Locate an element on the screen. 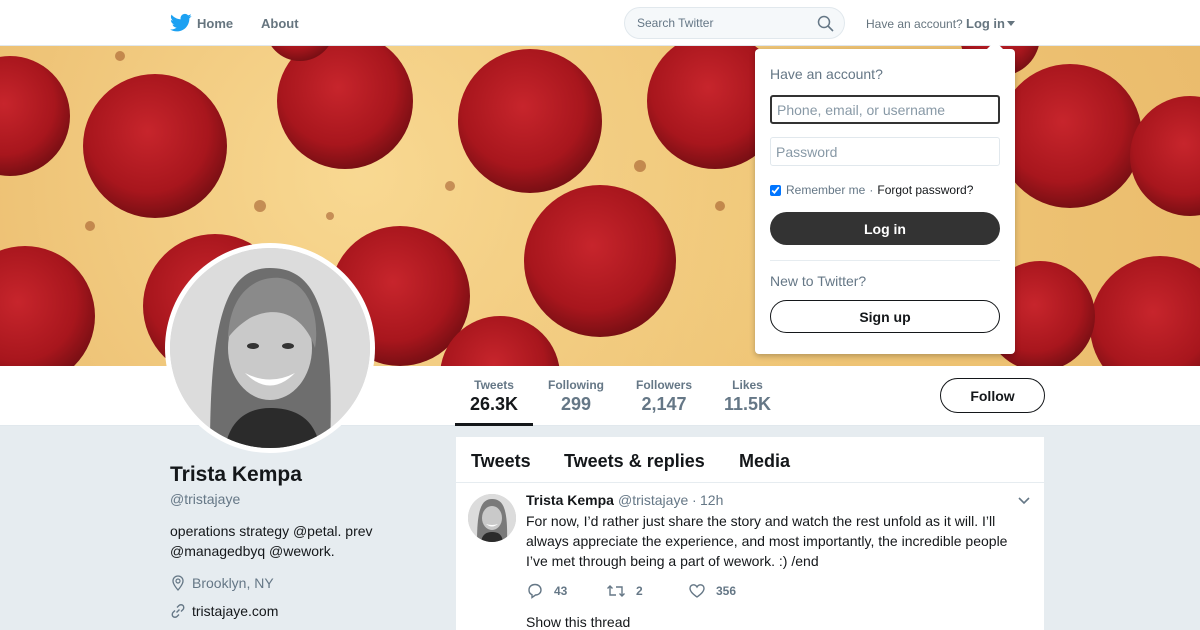 This screenshot has width=1200, height=630. stat-label: Likes is located at coordinates (747, 385).